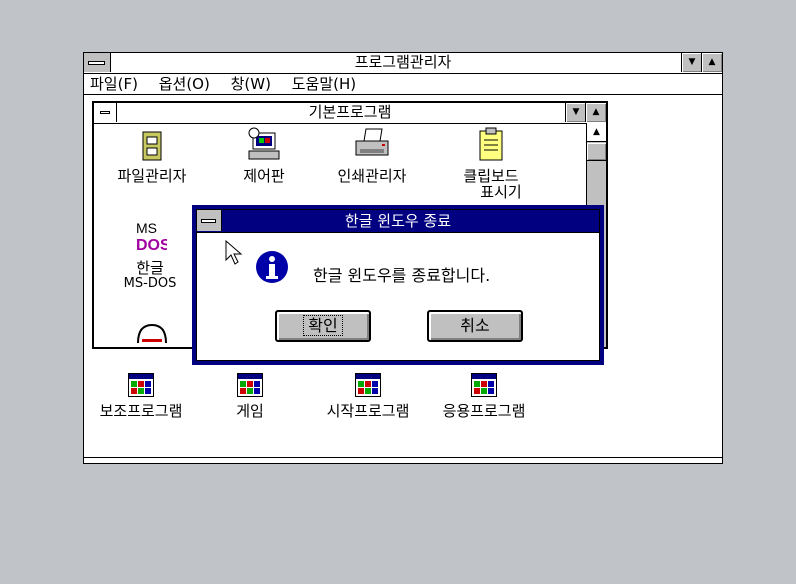  Describe the element at coordinates (150, 268) in the screenshot. I see `ms-dos-label-1: 한글` at that location.